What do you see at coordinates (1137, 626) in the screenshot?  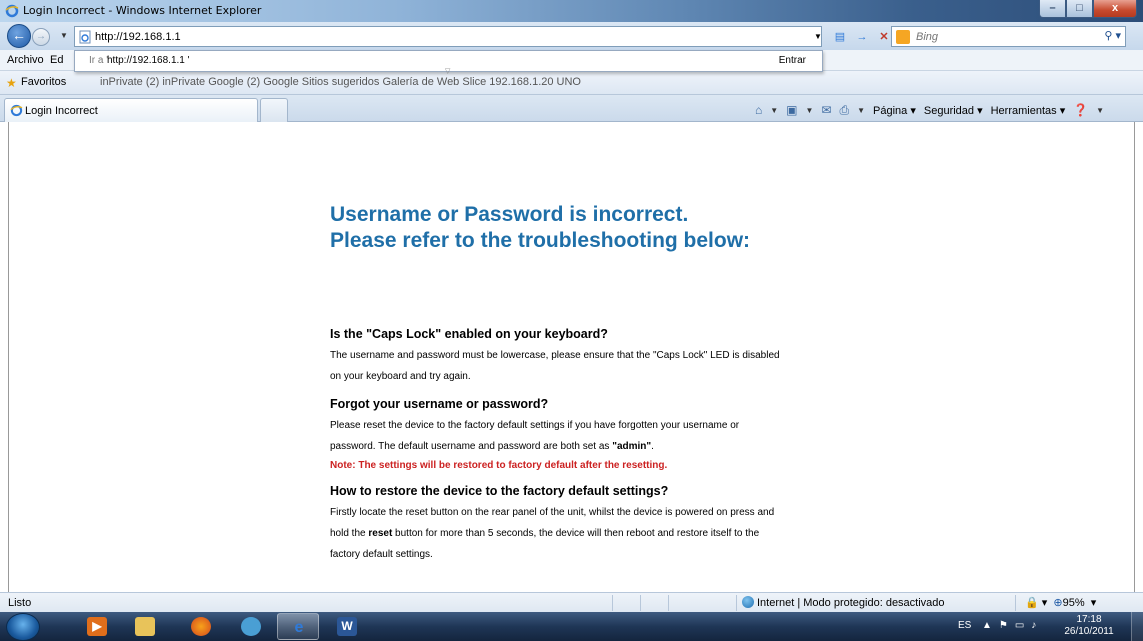 I see `show-desktop-button` at bounding box center [1137, 626].